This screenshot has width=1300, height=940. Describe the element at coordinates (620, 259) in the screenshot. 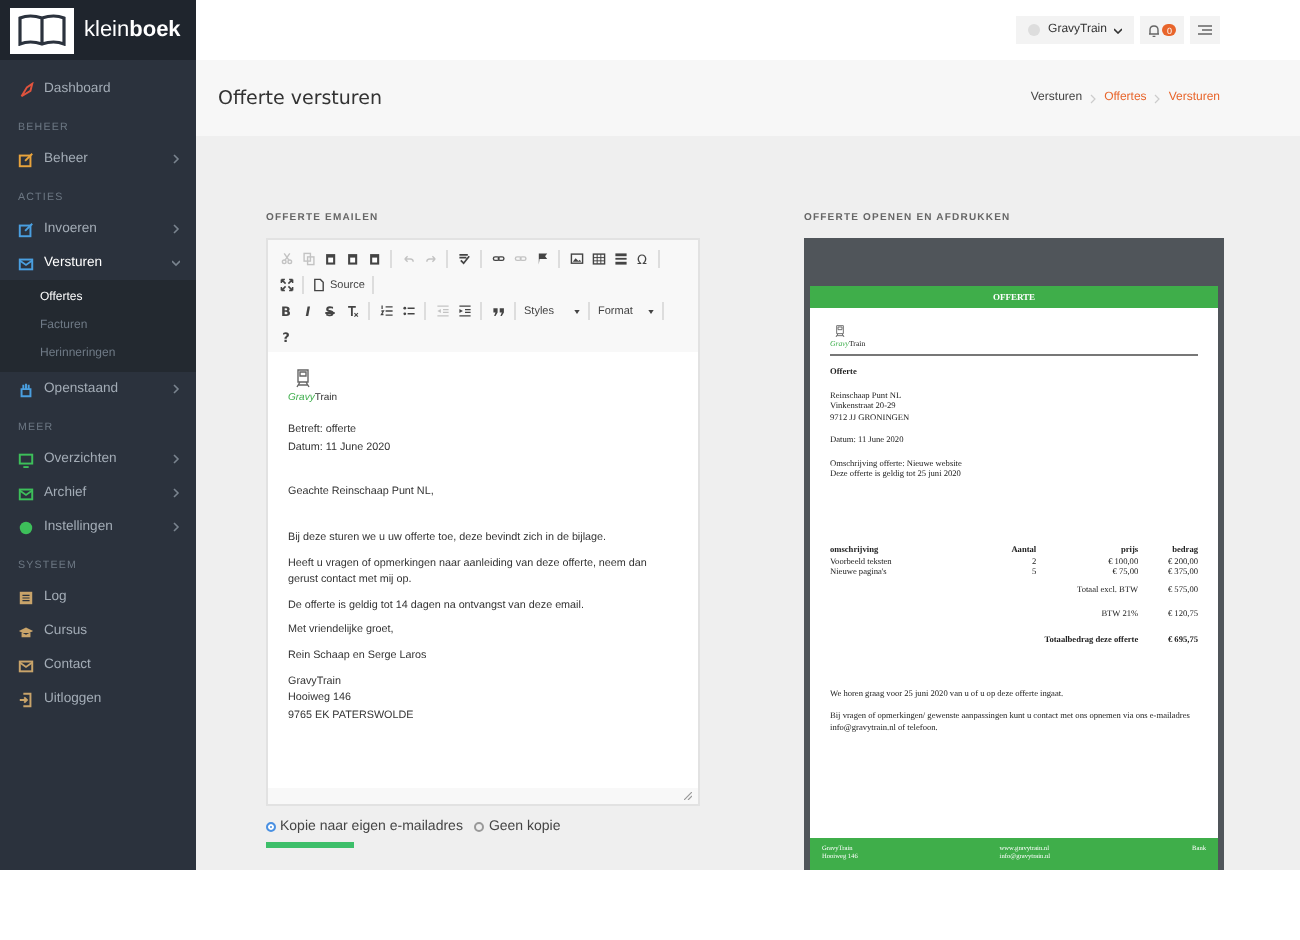

I see `horizontal-line-icon` at that location.